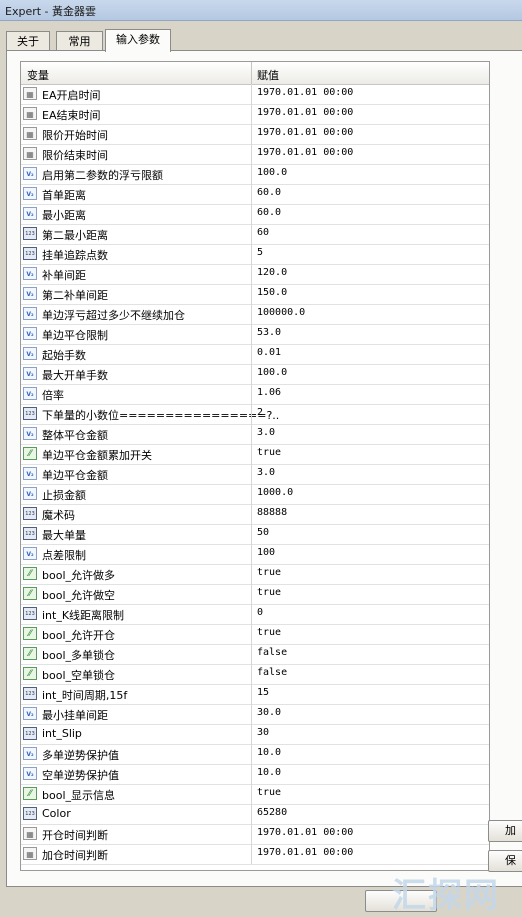 The image size is (522, 917). Describe the element at coordinates (255, 594) in the screenshot. I see `table-row: ⁄⁄ bool_允许做空 true` at that location.